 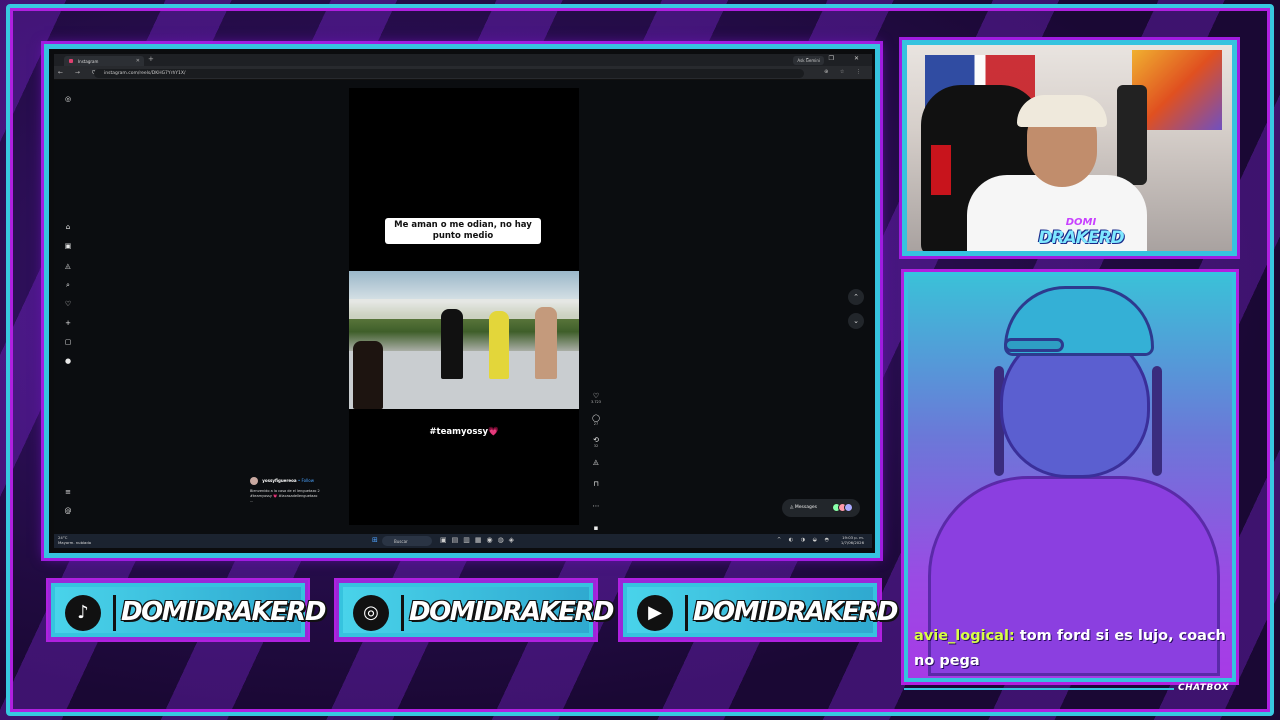 What do you see at coordinates (596, 513) in the screenshot?
I see `more-icon: ⋯` at bounding box center [596, 513].